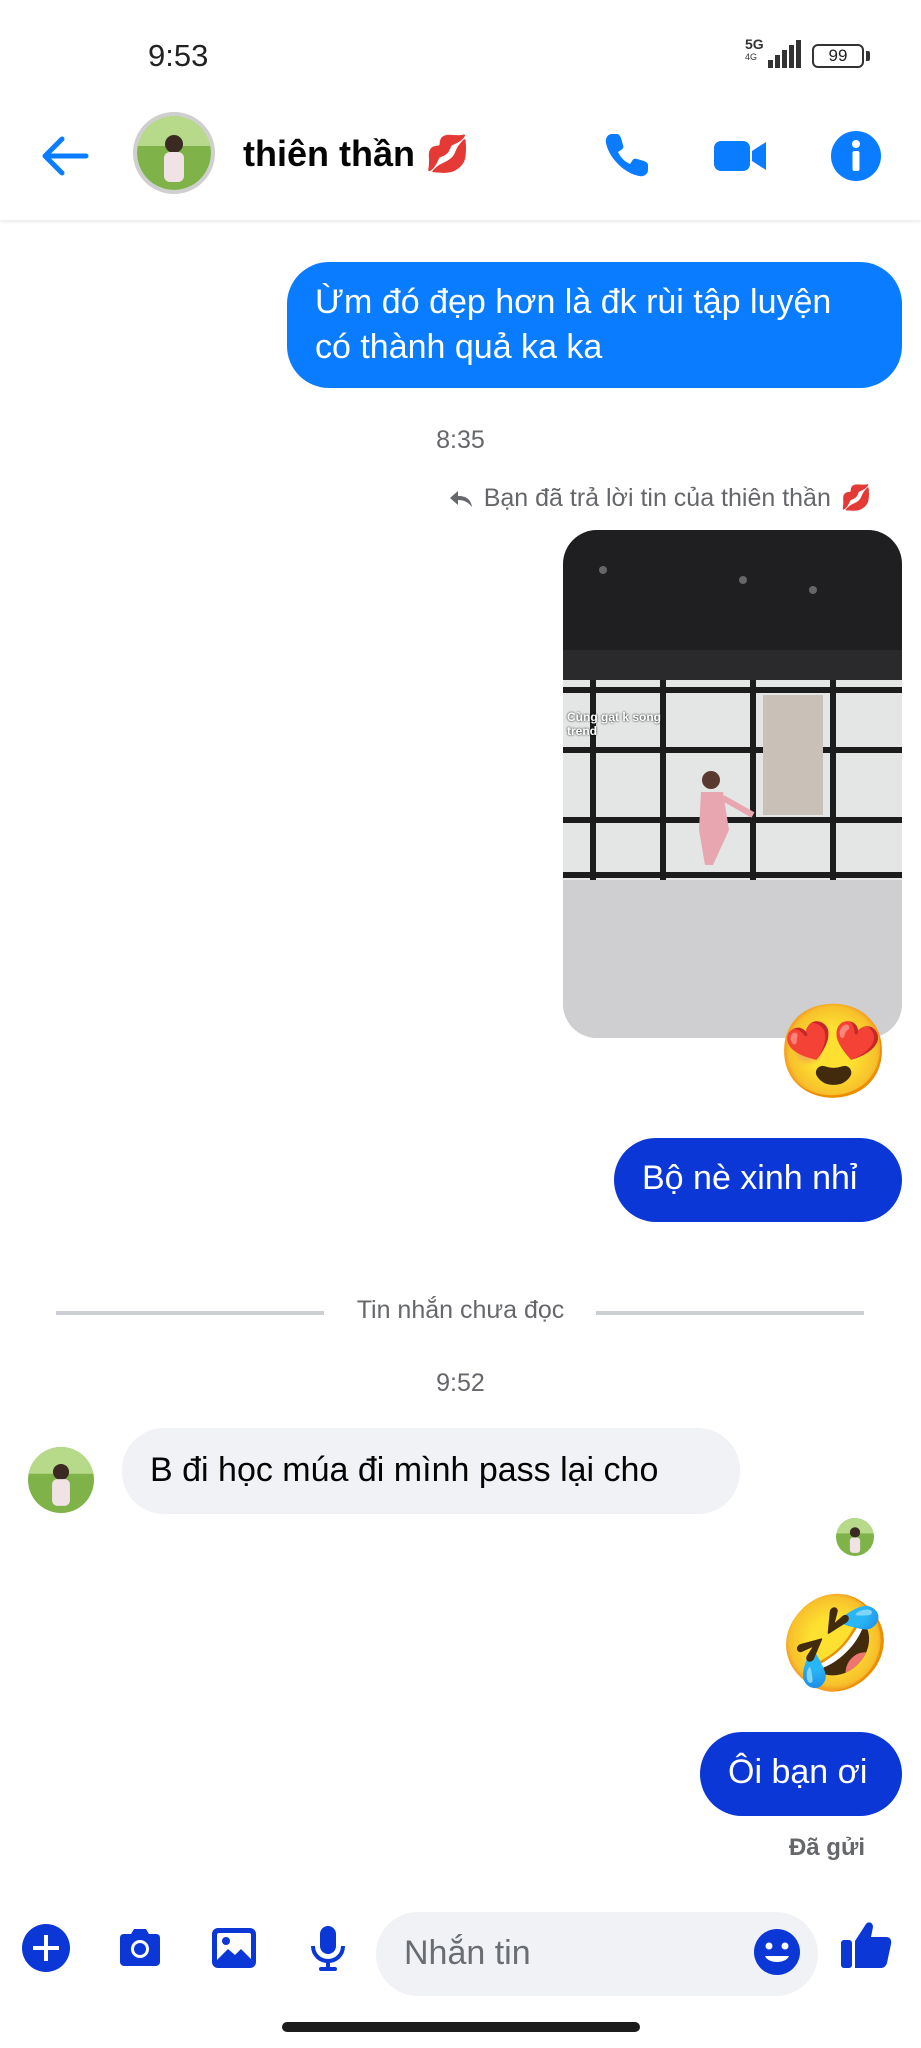  I want to click on reply-notice: Bạn đã trả lời tin của thiên thần 💋, so click(660, 498).